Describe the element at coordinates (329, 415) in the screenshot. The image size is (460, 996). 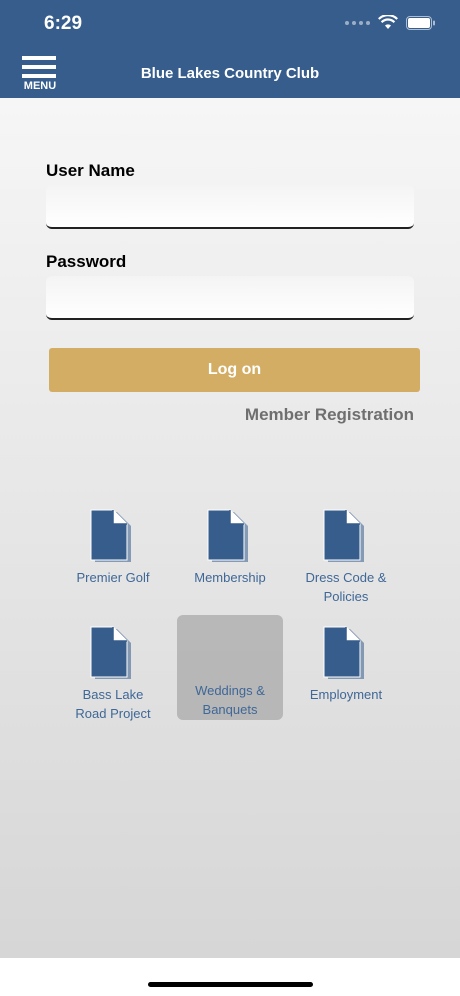
I see `member-registration-link: Member Registration` at that location.